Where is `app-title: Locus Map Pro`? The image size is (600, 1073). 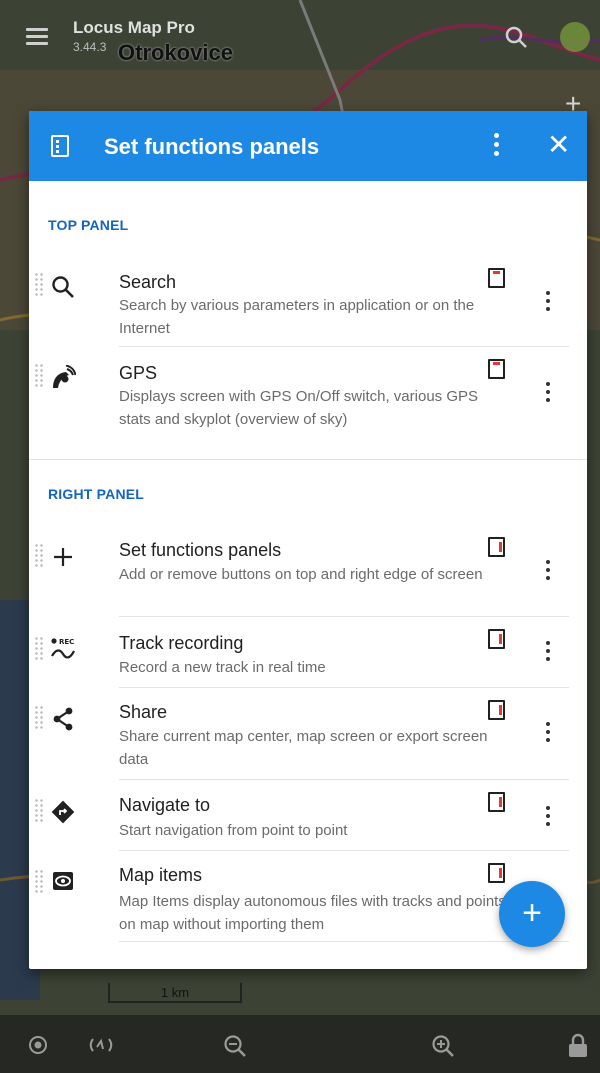 app-title: Locus Map Pro is located at coordinates (134, 27).